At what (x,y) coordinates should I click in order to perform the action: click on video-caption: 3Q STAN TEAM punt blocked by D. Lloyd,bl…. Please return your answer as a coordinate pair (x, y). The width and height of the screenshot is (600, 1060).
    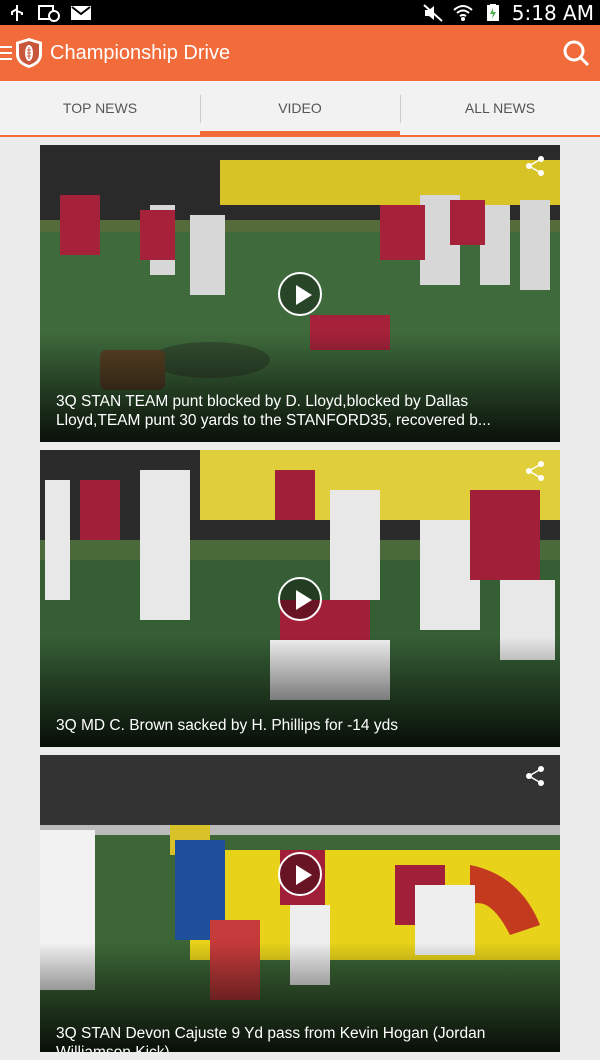
    Looking at the image, I should click on (273, 411).